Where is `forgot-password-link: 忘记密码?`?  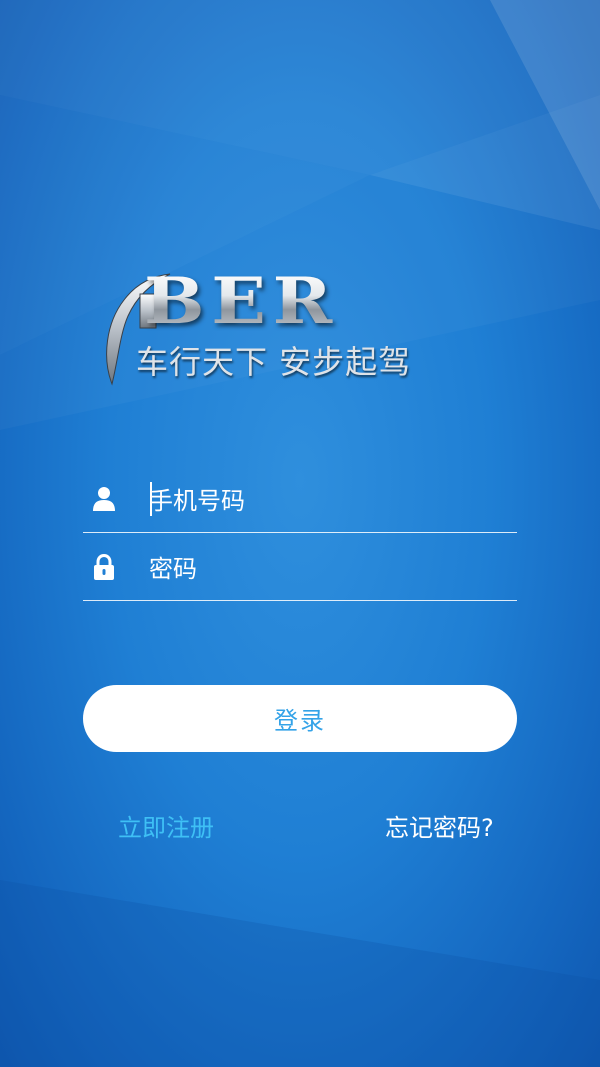 forgot-password-link: 忘记密码? is located at coordinates (439, 828).